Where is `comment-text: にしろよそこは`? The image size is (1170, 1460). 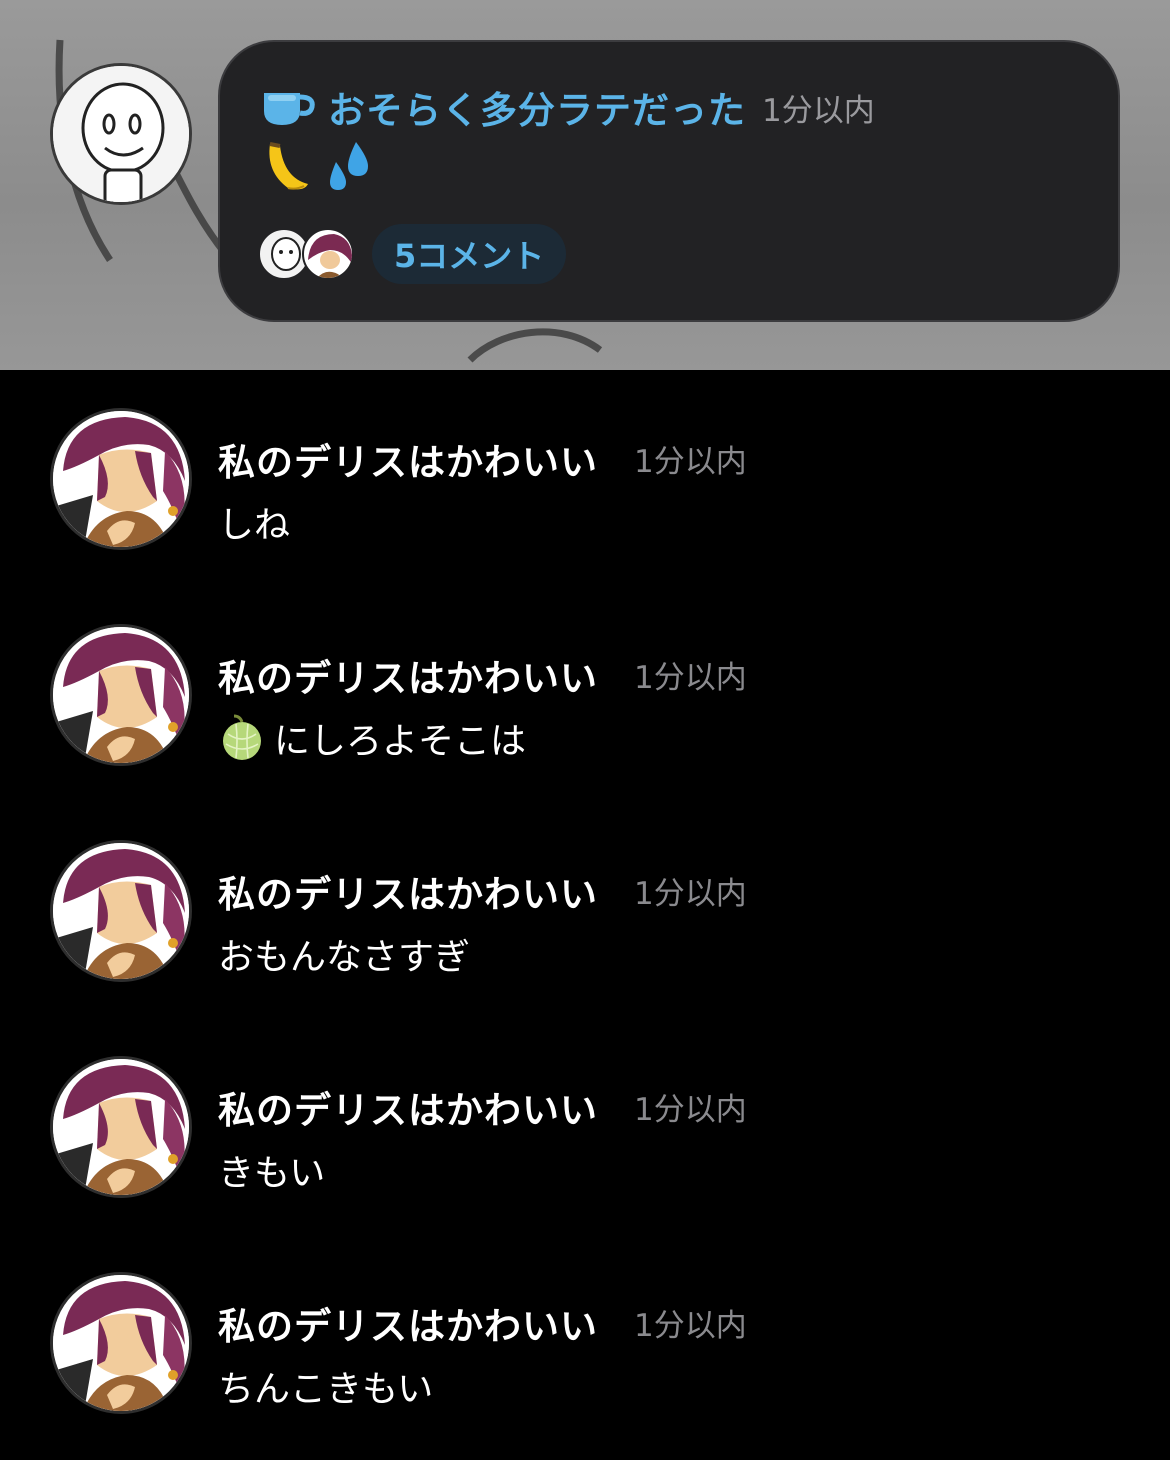 comment-text: にしろよそこは is located at coordinates (400, 741).